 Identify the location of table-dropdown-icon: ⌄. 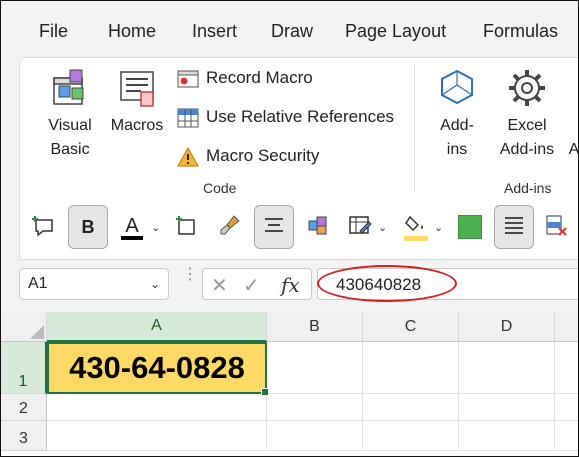
(382, 227).